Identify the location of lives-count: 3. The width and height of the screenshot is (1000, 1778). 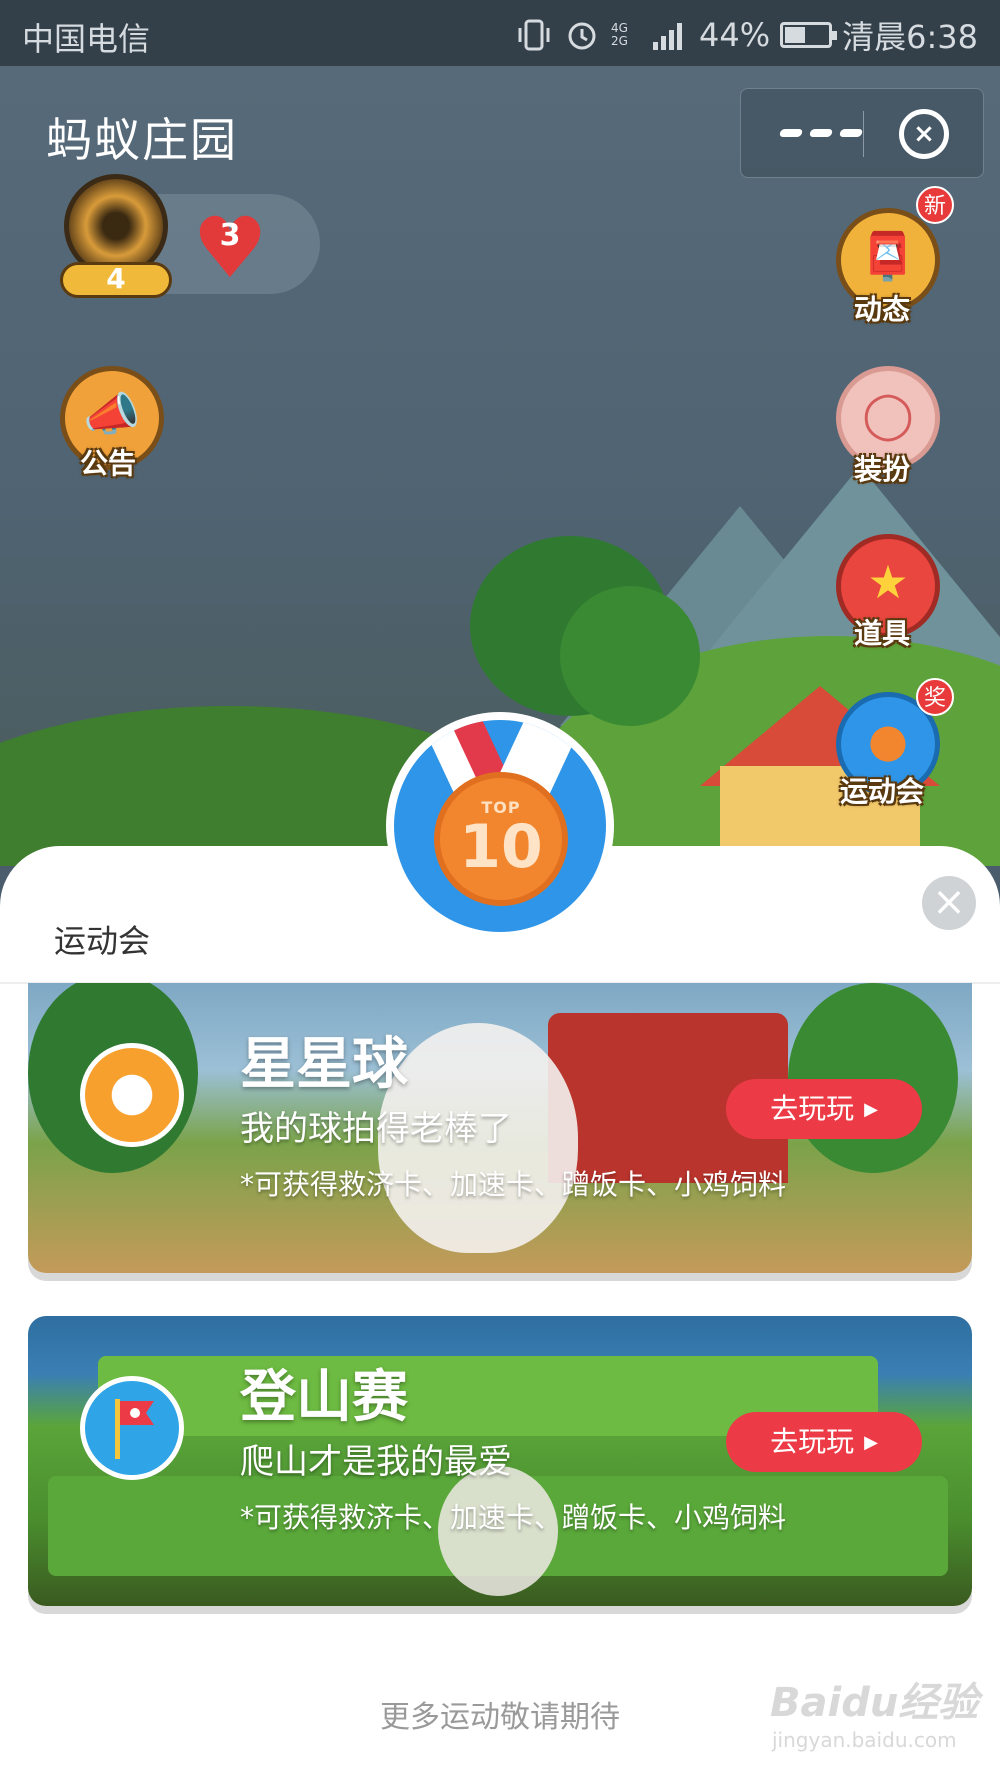
(230, 235).